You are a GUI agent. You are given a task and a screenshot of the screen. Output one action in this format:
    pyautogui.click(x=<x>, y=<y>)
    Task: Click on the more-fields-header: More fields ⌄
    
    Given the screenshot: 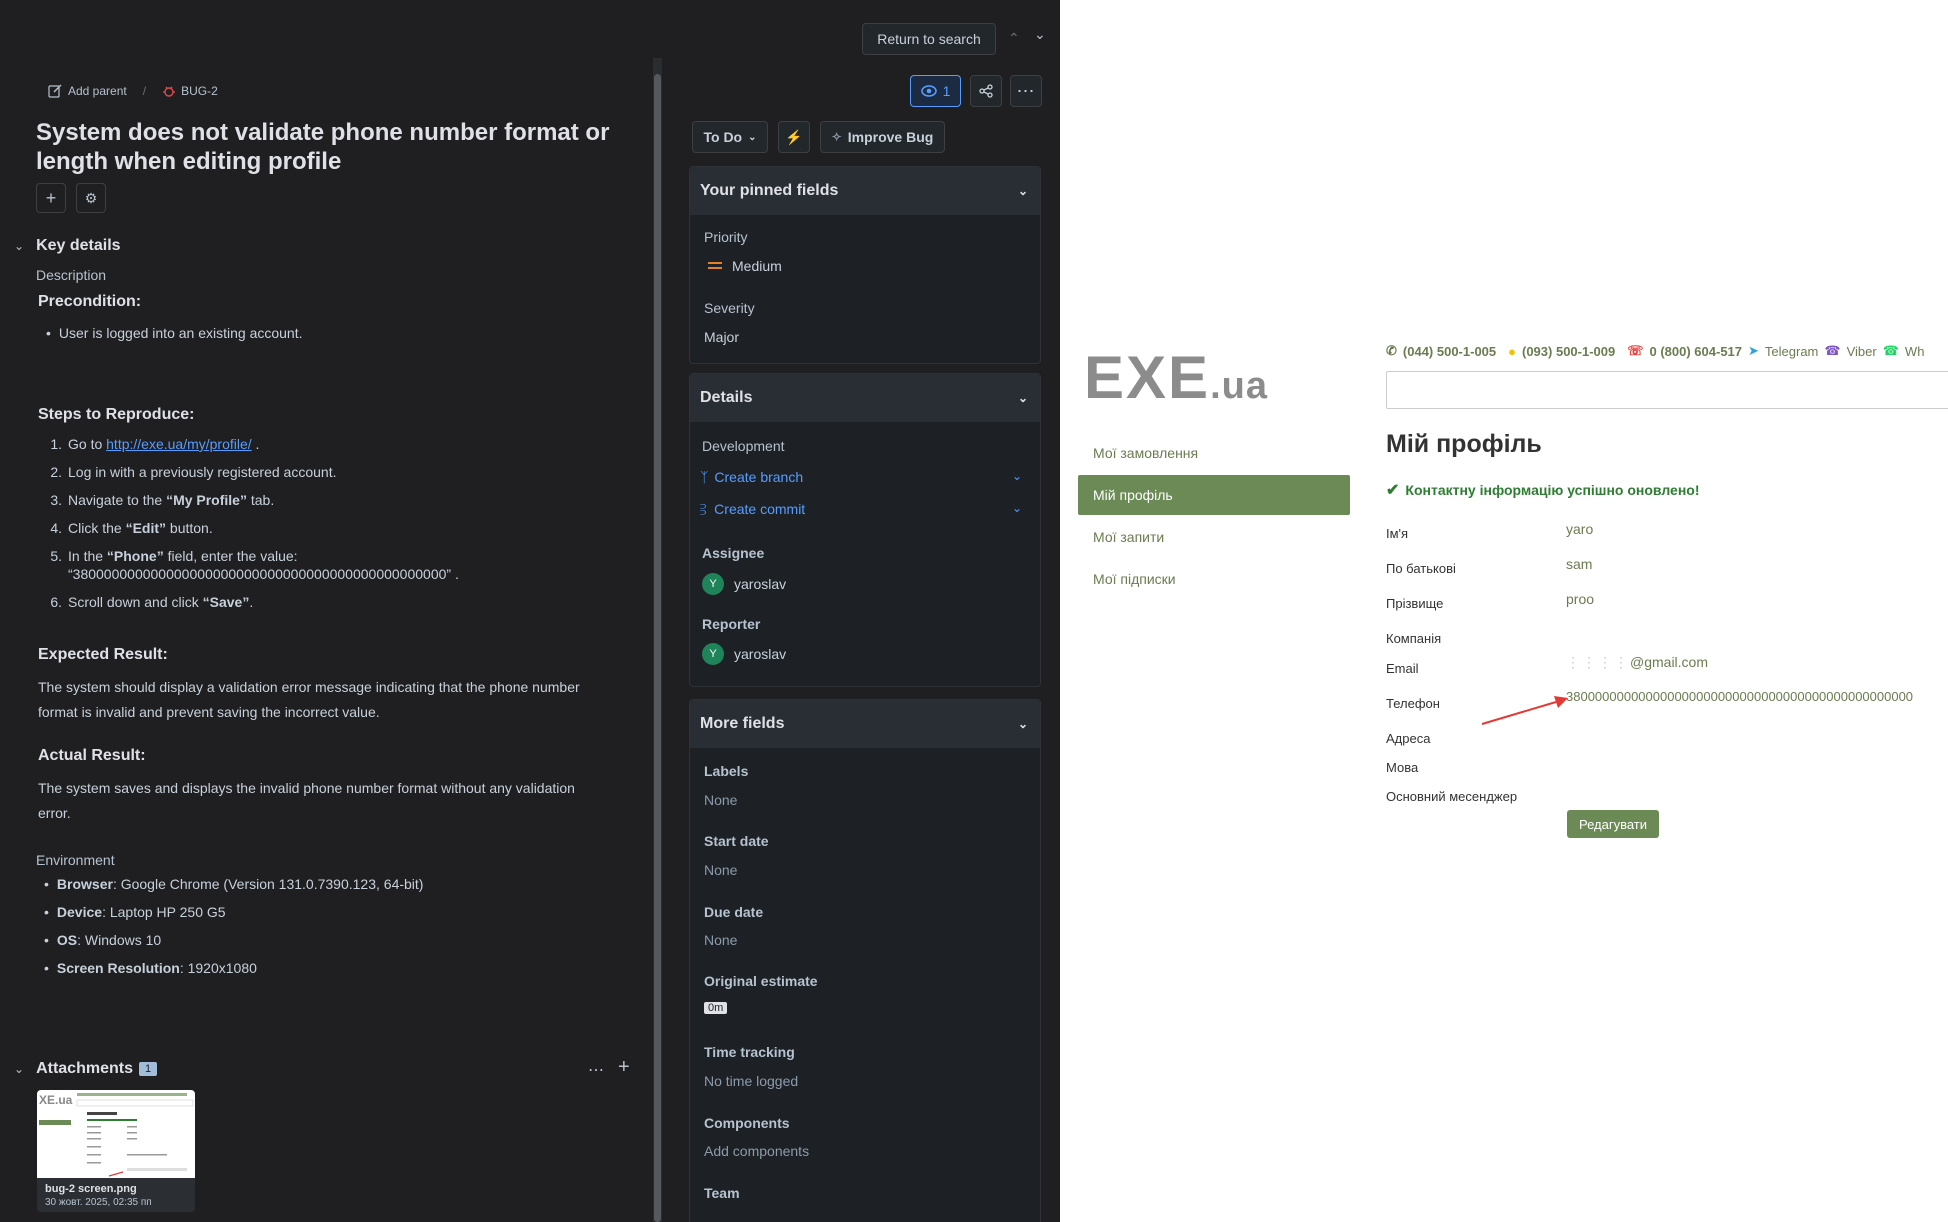 What is the action you would take?
    pyautogui.click(x=865, y=724)
    